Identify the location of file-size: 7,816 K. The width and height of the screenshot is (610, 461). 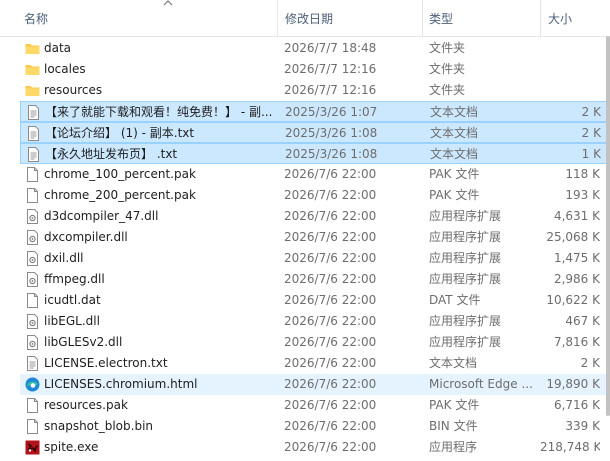
(576, 342).